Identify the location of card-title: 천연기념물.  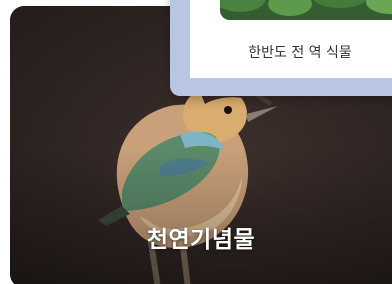
(201, 240).